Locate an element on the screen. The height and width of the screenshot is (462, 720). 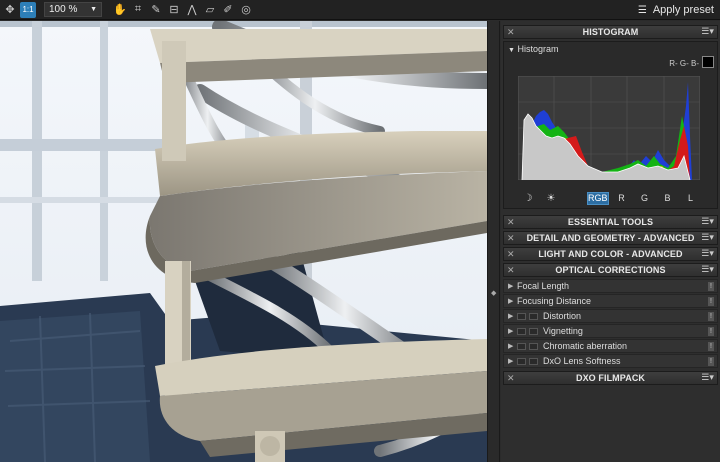
channel-b-button: B is located at coordinates (668, 198).